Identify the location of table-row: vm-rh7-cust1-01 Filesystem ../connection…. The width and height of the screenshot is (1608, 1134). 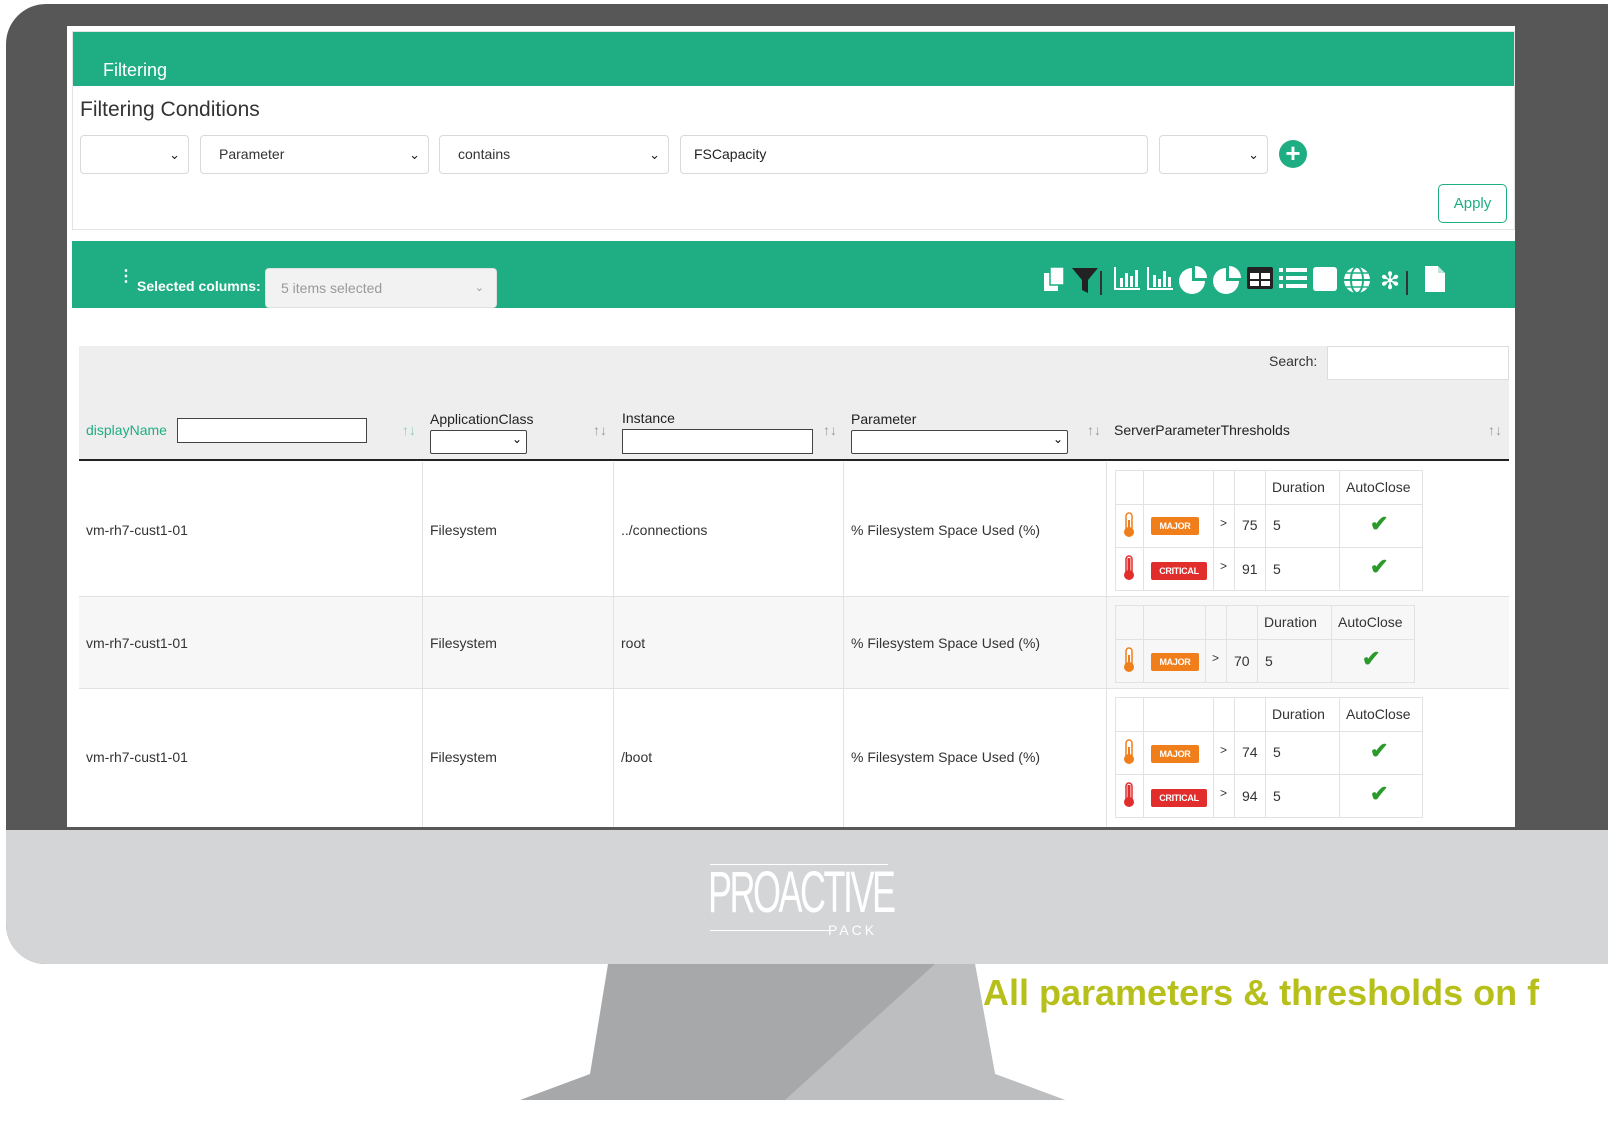
(794, 529).